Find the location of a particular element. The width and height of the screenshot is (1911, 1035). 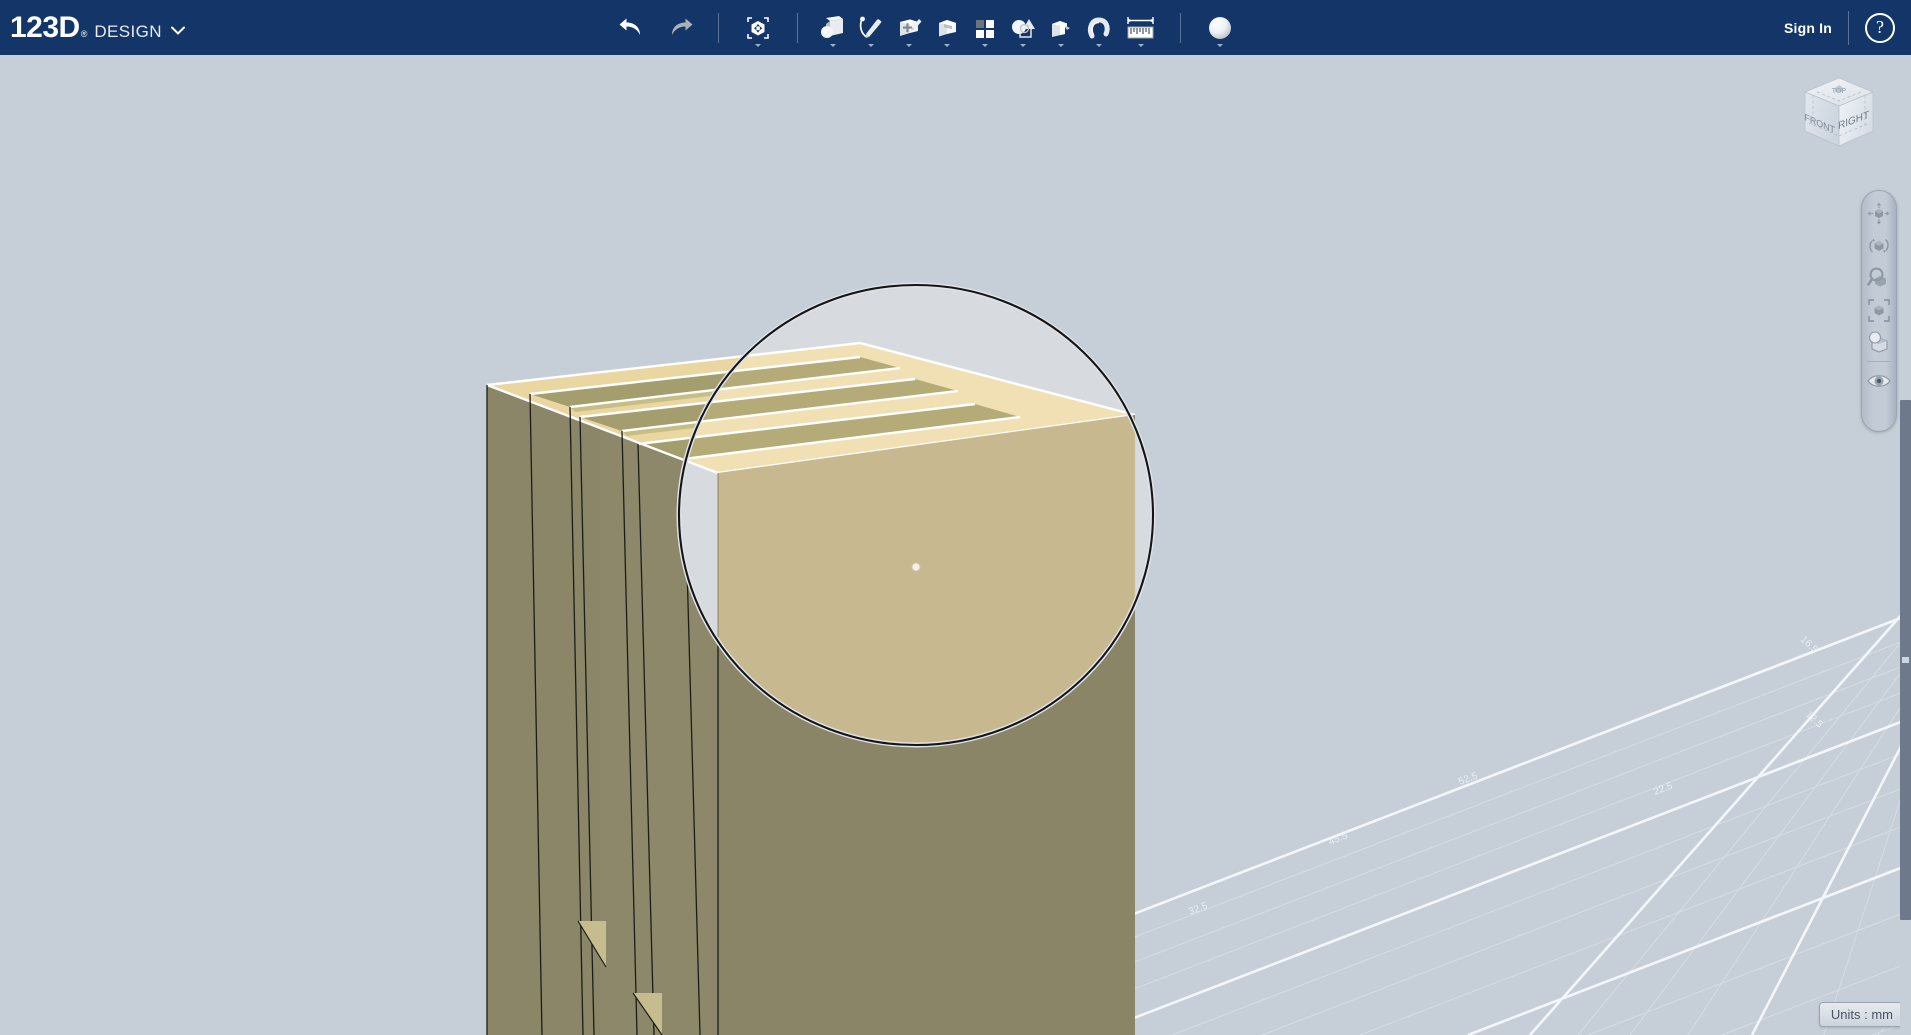

orbit-button is located at coordinates (1879, 246).